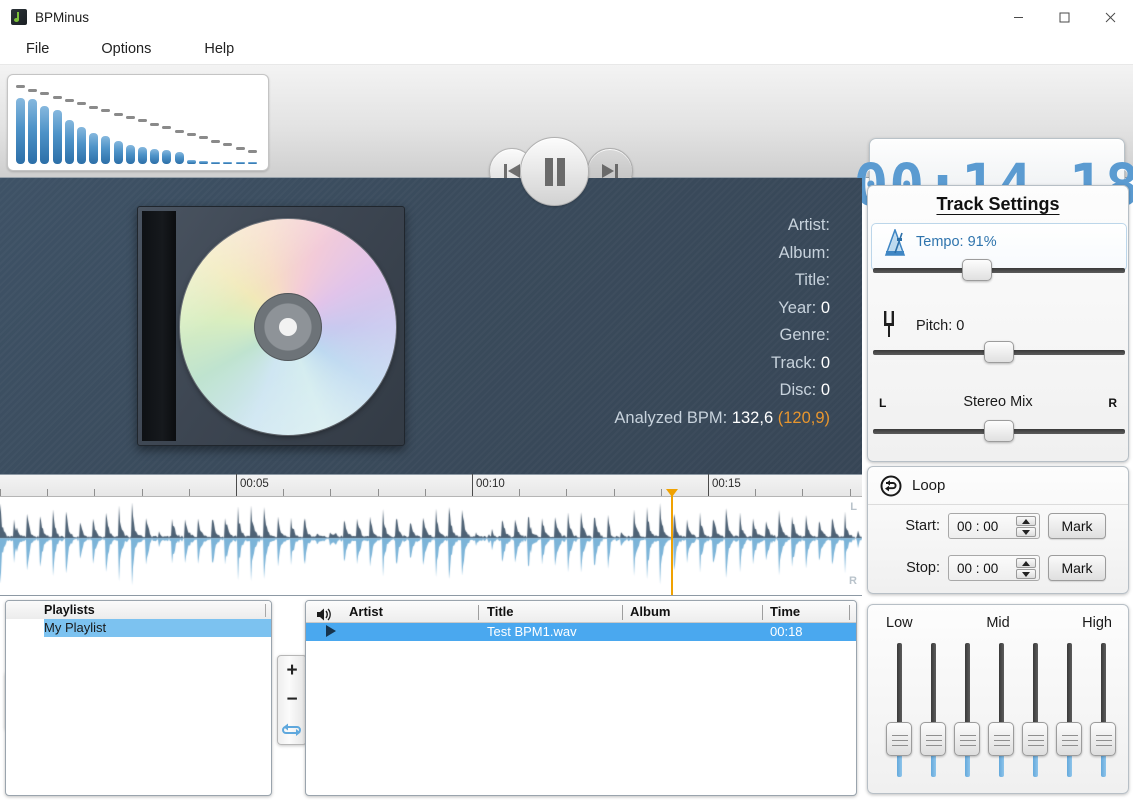 This screenshot has height=800, width=1133. What do you see at coordinates (265, 610) in the screenshot?
I see `playlists-column-separator` at bounding box center [265, 610].